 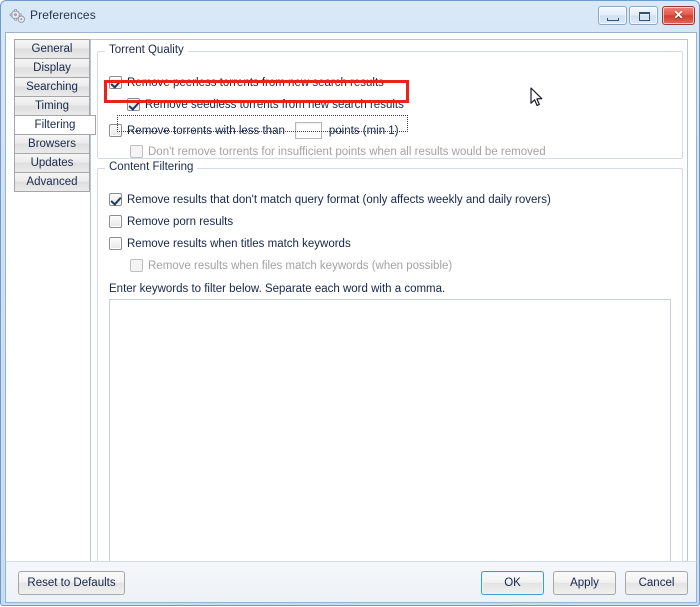 What do you see at coordinates (363, 130) in the screenshot?
I see `checkbox-label-after: points (min 1)` at bounding box center [363, 130].